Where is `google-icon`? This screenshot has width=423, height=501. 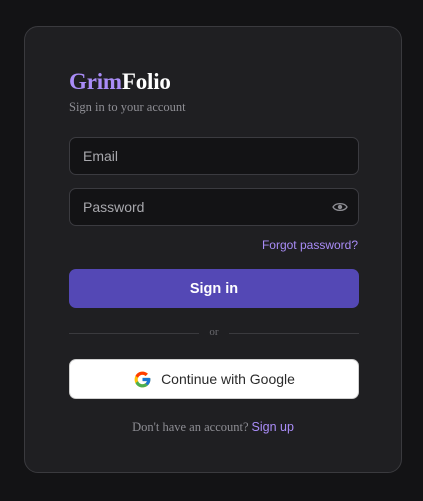
google-icon is located at coordinates (142, 379).